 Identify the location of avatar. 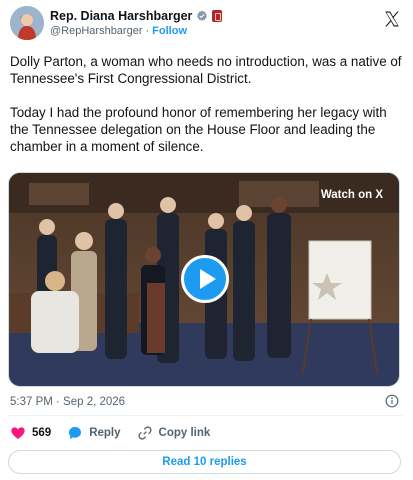
(27, 23).